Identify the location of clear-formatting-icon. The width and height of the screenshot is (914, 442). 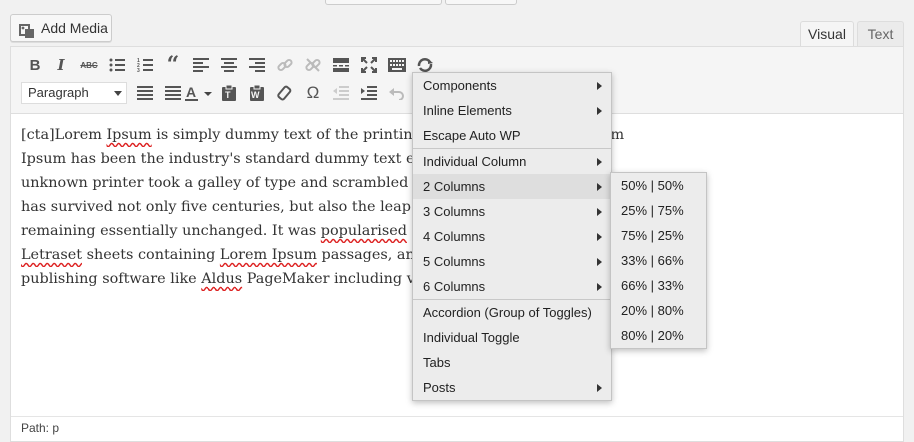
(285, 93).